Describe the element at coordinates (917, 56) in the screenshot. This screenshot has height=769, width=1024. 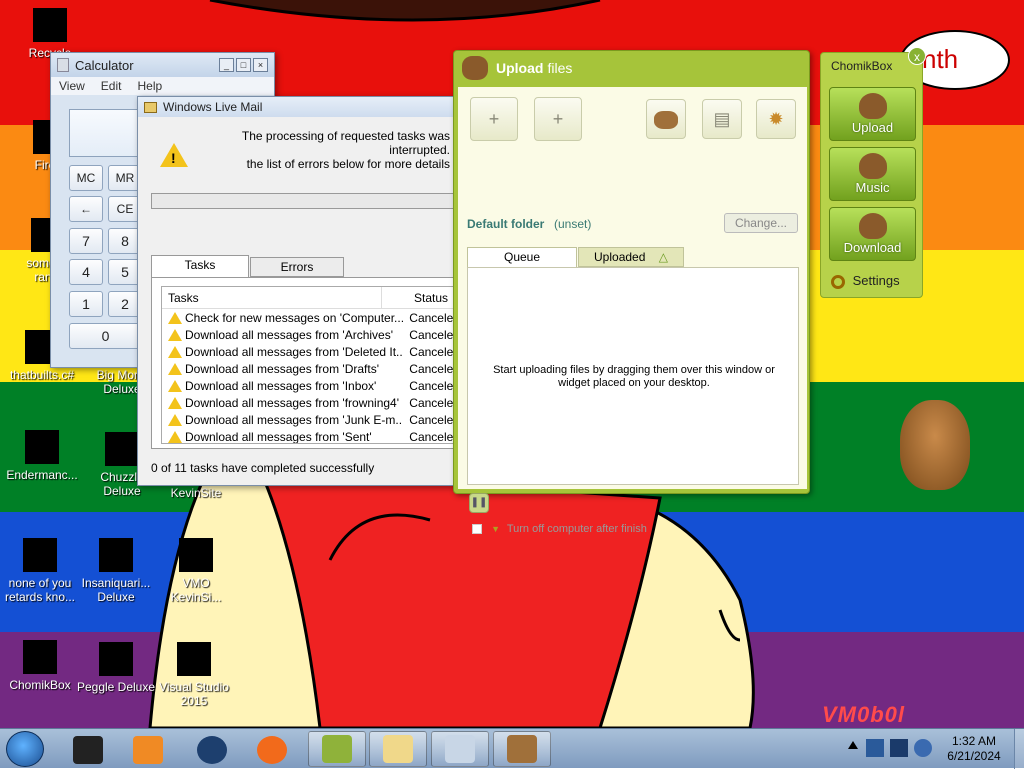
I see `widget-close-button: x` at that location.